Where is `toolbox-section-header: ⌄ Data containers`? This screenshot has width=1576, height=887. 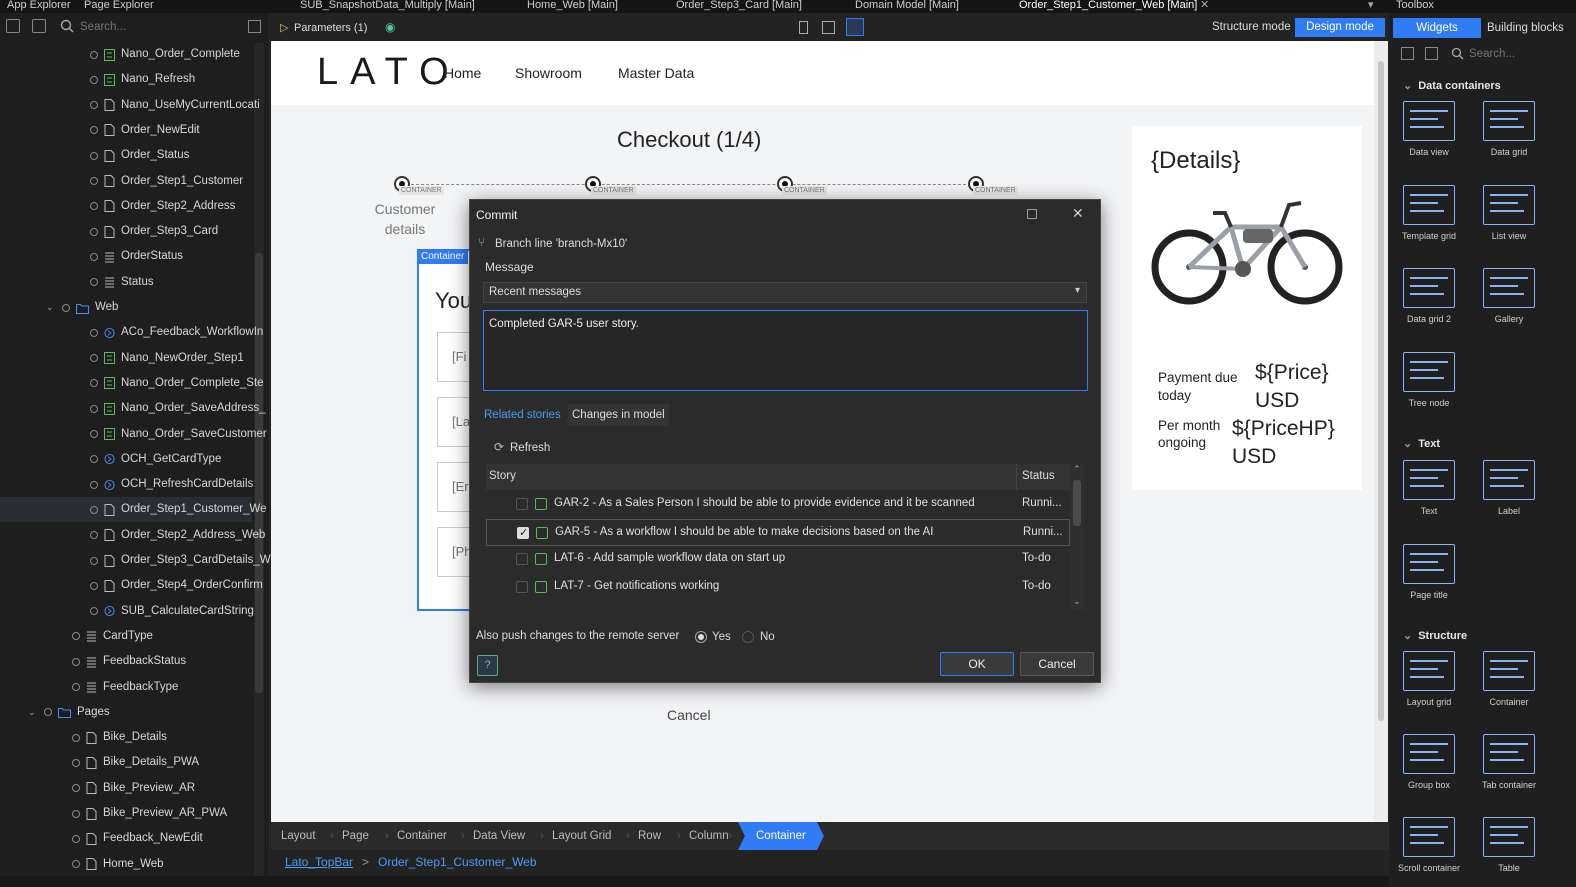
toolbox-section-header: ⌄ Data containers is located at coordinates (1452, 85).